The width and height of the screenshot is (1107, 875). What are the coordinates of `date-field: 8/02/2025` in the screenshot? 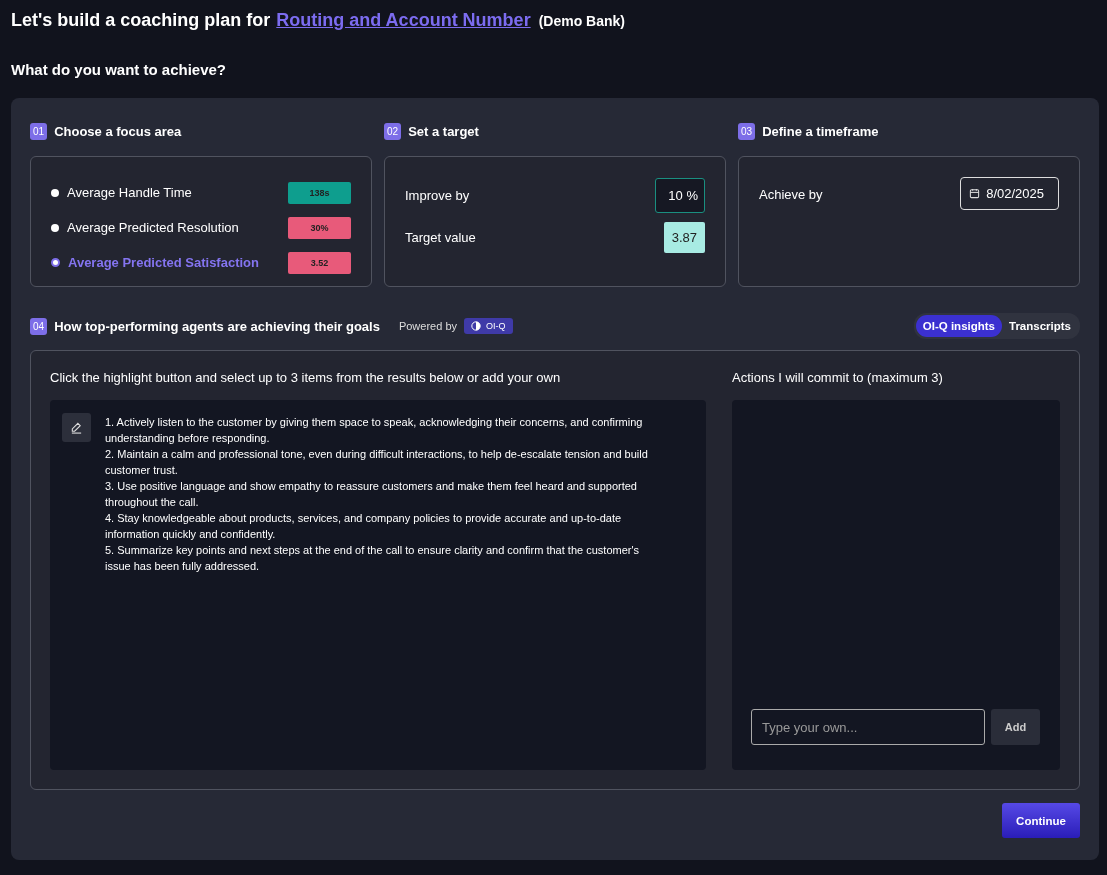 It's located at (1009, 193).